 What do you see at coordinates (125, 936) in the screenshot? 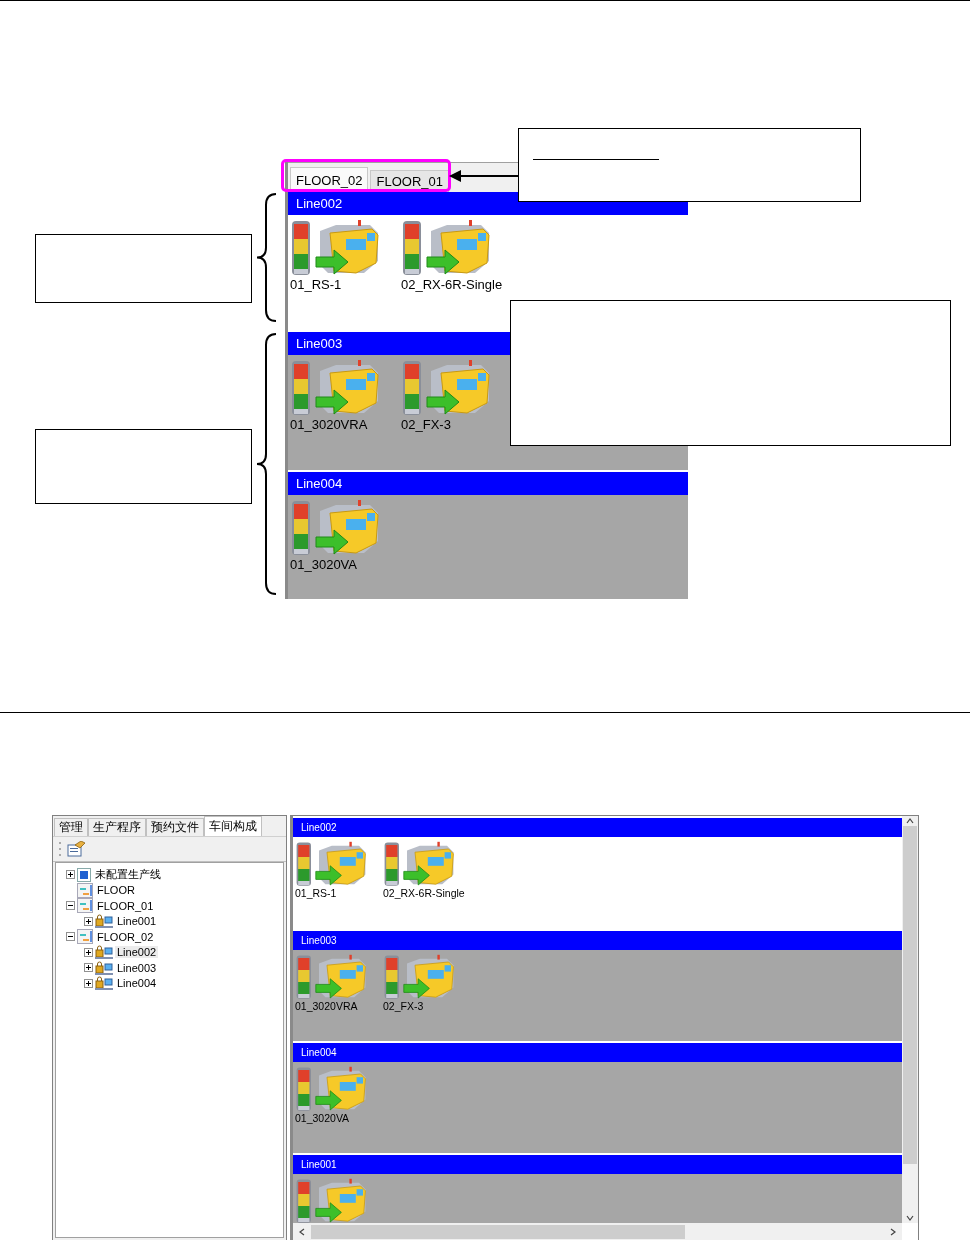
I see `tree-item: FLOOR_02` at bounding box center [125, 936].